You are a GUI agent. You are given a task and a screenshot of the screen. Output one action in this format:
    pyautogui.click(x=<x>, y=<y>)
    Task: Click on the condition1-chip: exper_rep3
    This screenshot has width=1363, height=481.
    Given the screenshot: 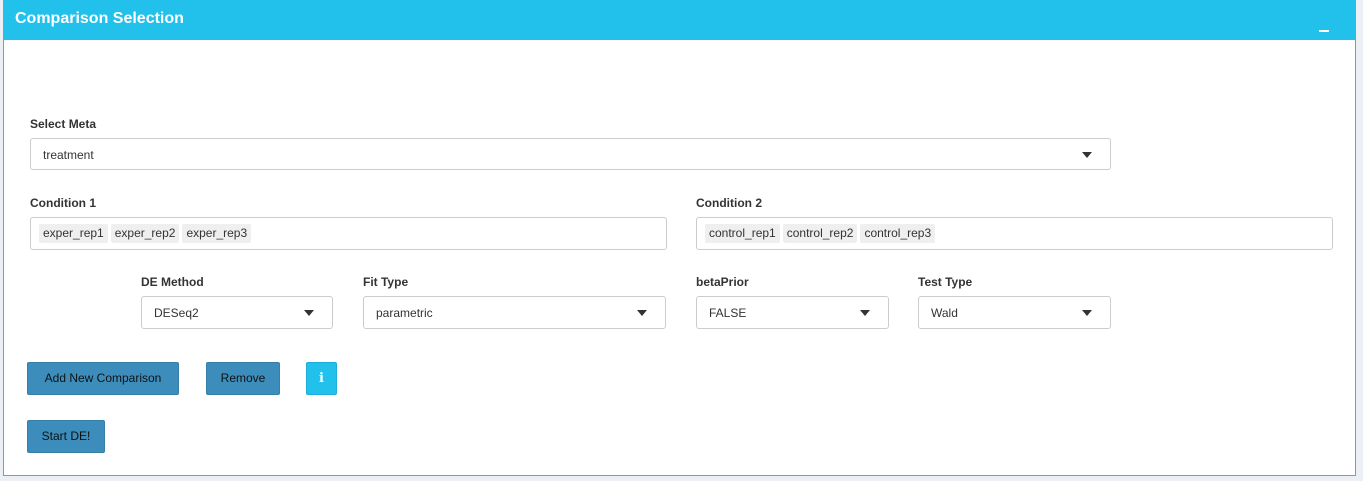 What is the action you would take?
    pyautogui.click(x=217, y=233)
    